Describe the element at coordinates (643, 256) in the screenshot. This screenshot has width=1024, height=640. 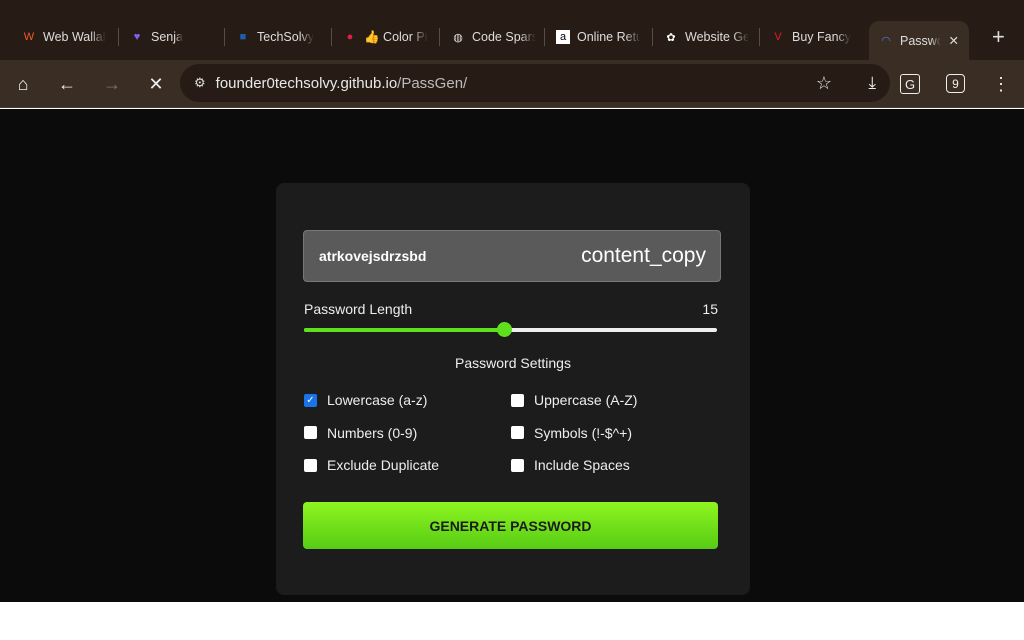
I see `copy-button: content_copy` at that location.